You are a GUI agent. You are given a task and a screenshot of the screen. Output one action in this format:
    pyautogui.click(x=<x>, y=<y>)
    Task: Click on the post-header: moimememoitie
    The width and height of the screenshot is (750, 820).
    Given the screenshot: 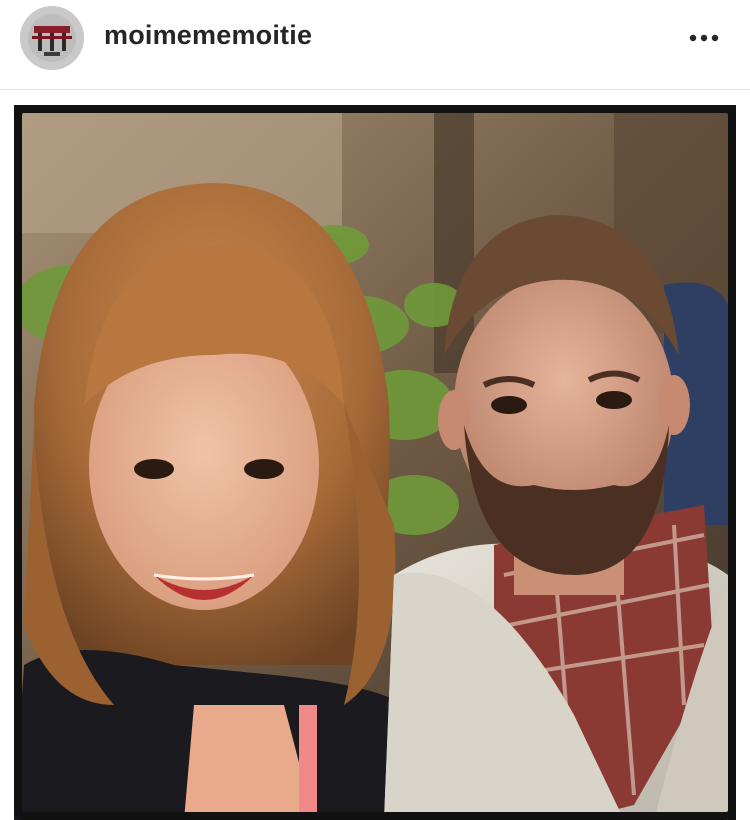 What is the action you would take?
    pyautogui.click(x=375, y=45)
    